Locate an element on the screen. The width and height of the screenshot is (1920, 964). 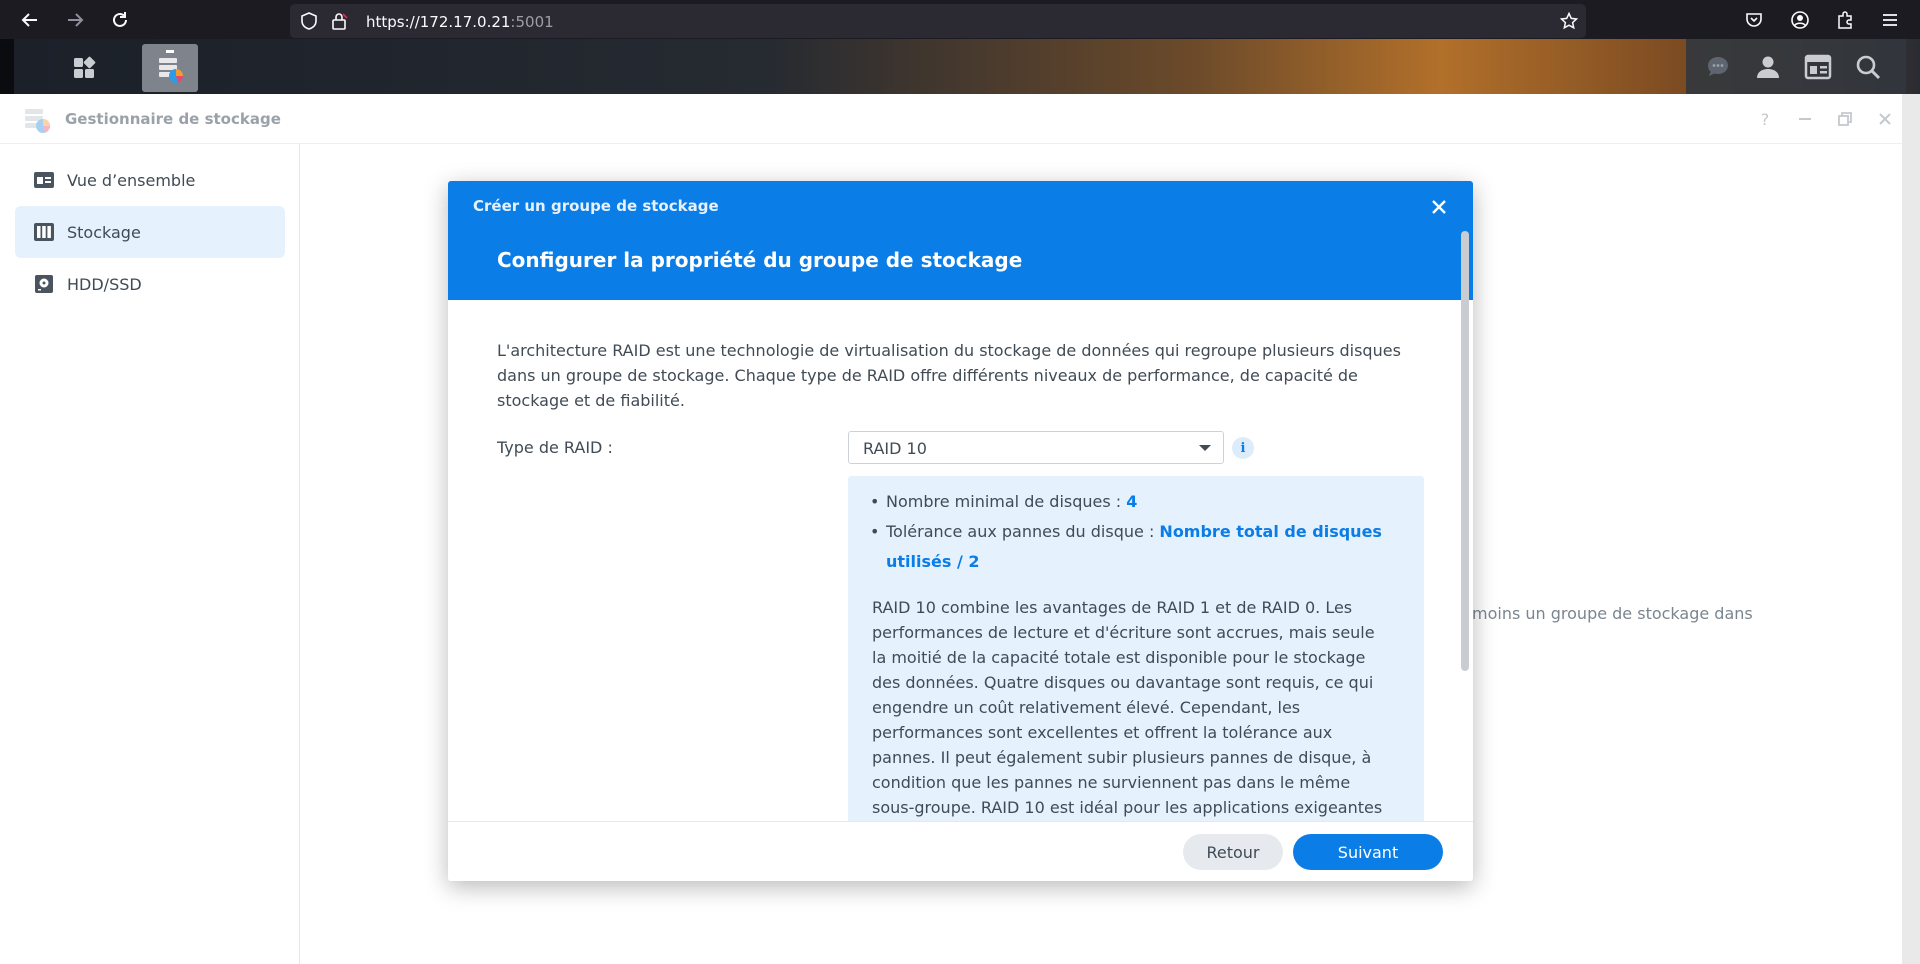
fault-tolerance-value: Nombre total de disques is located at coordinates (1270, 531).